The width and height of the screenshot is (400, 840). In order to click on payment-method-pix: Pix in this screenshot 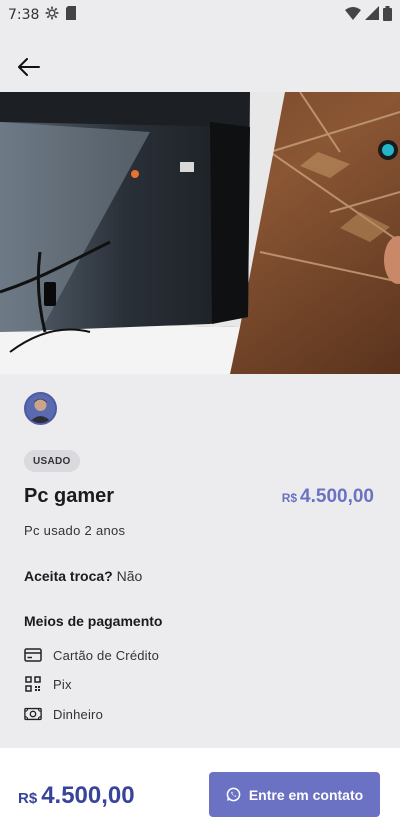, I will do `click(48, 684)`.